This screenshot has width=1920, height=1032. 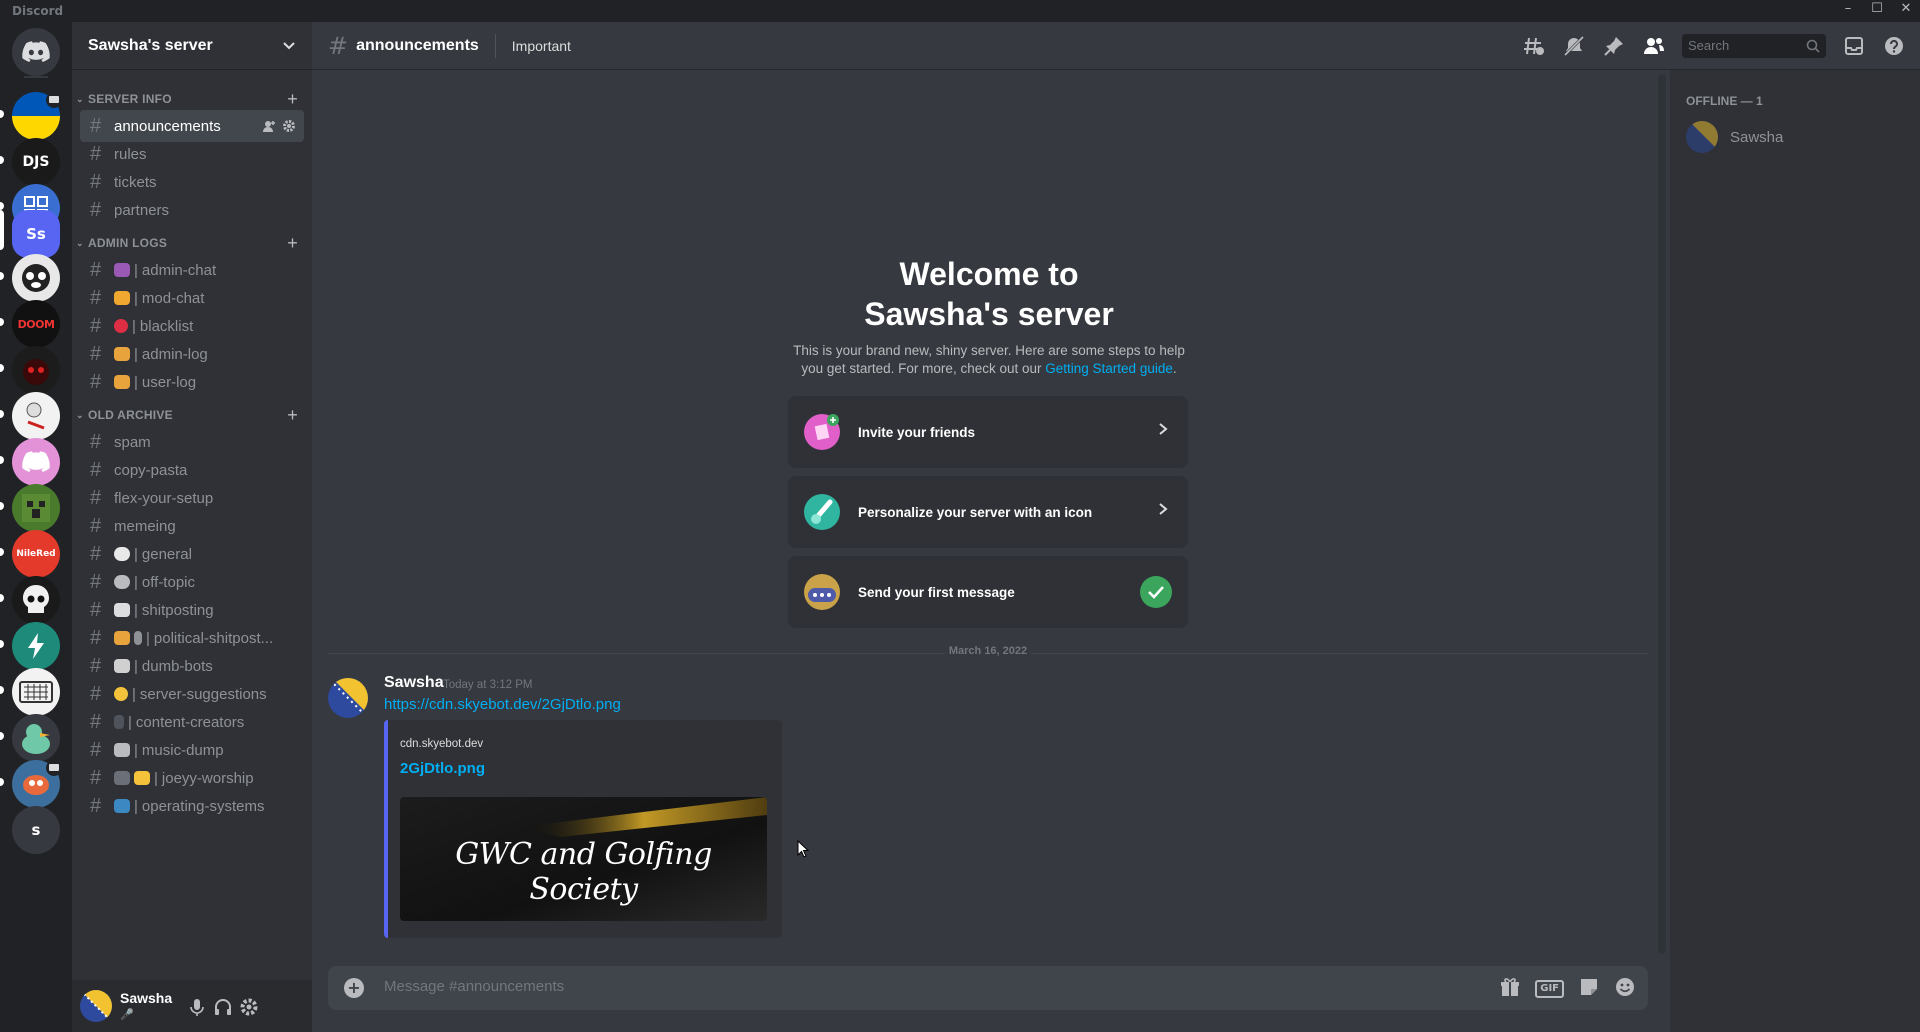 I want to click on chat-scrollbar, so click(x=1662, y=514).